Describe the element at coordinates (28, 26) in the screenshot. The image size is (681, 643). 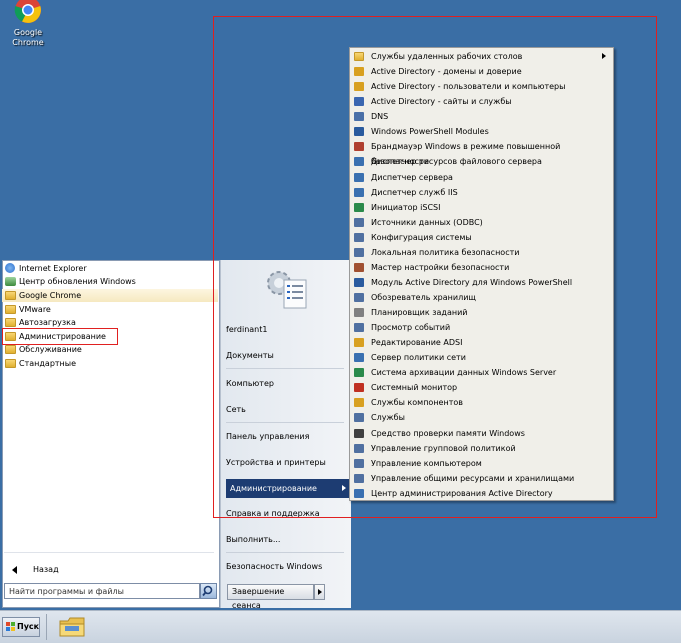
I see `desktop-icon-chrome: Google Chrome` at that location.